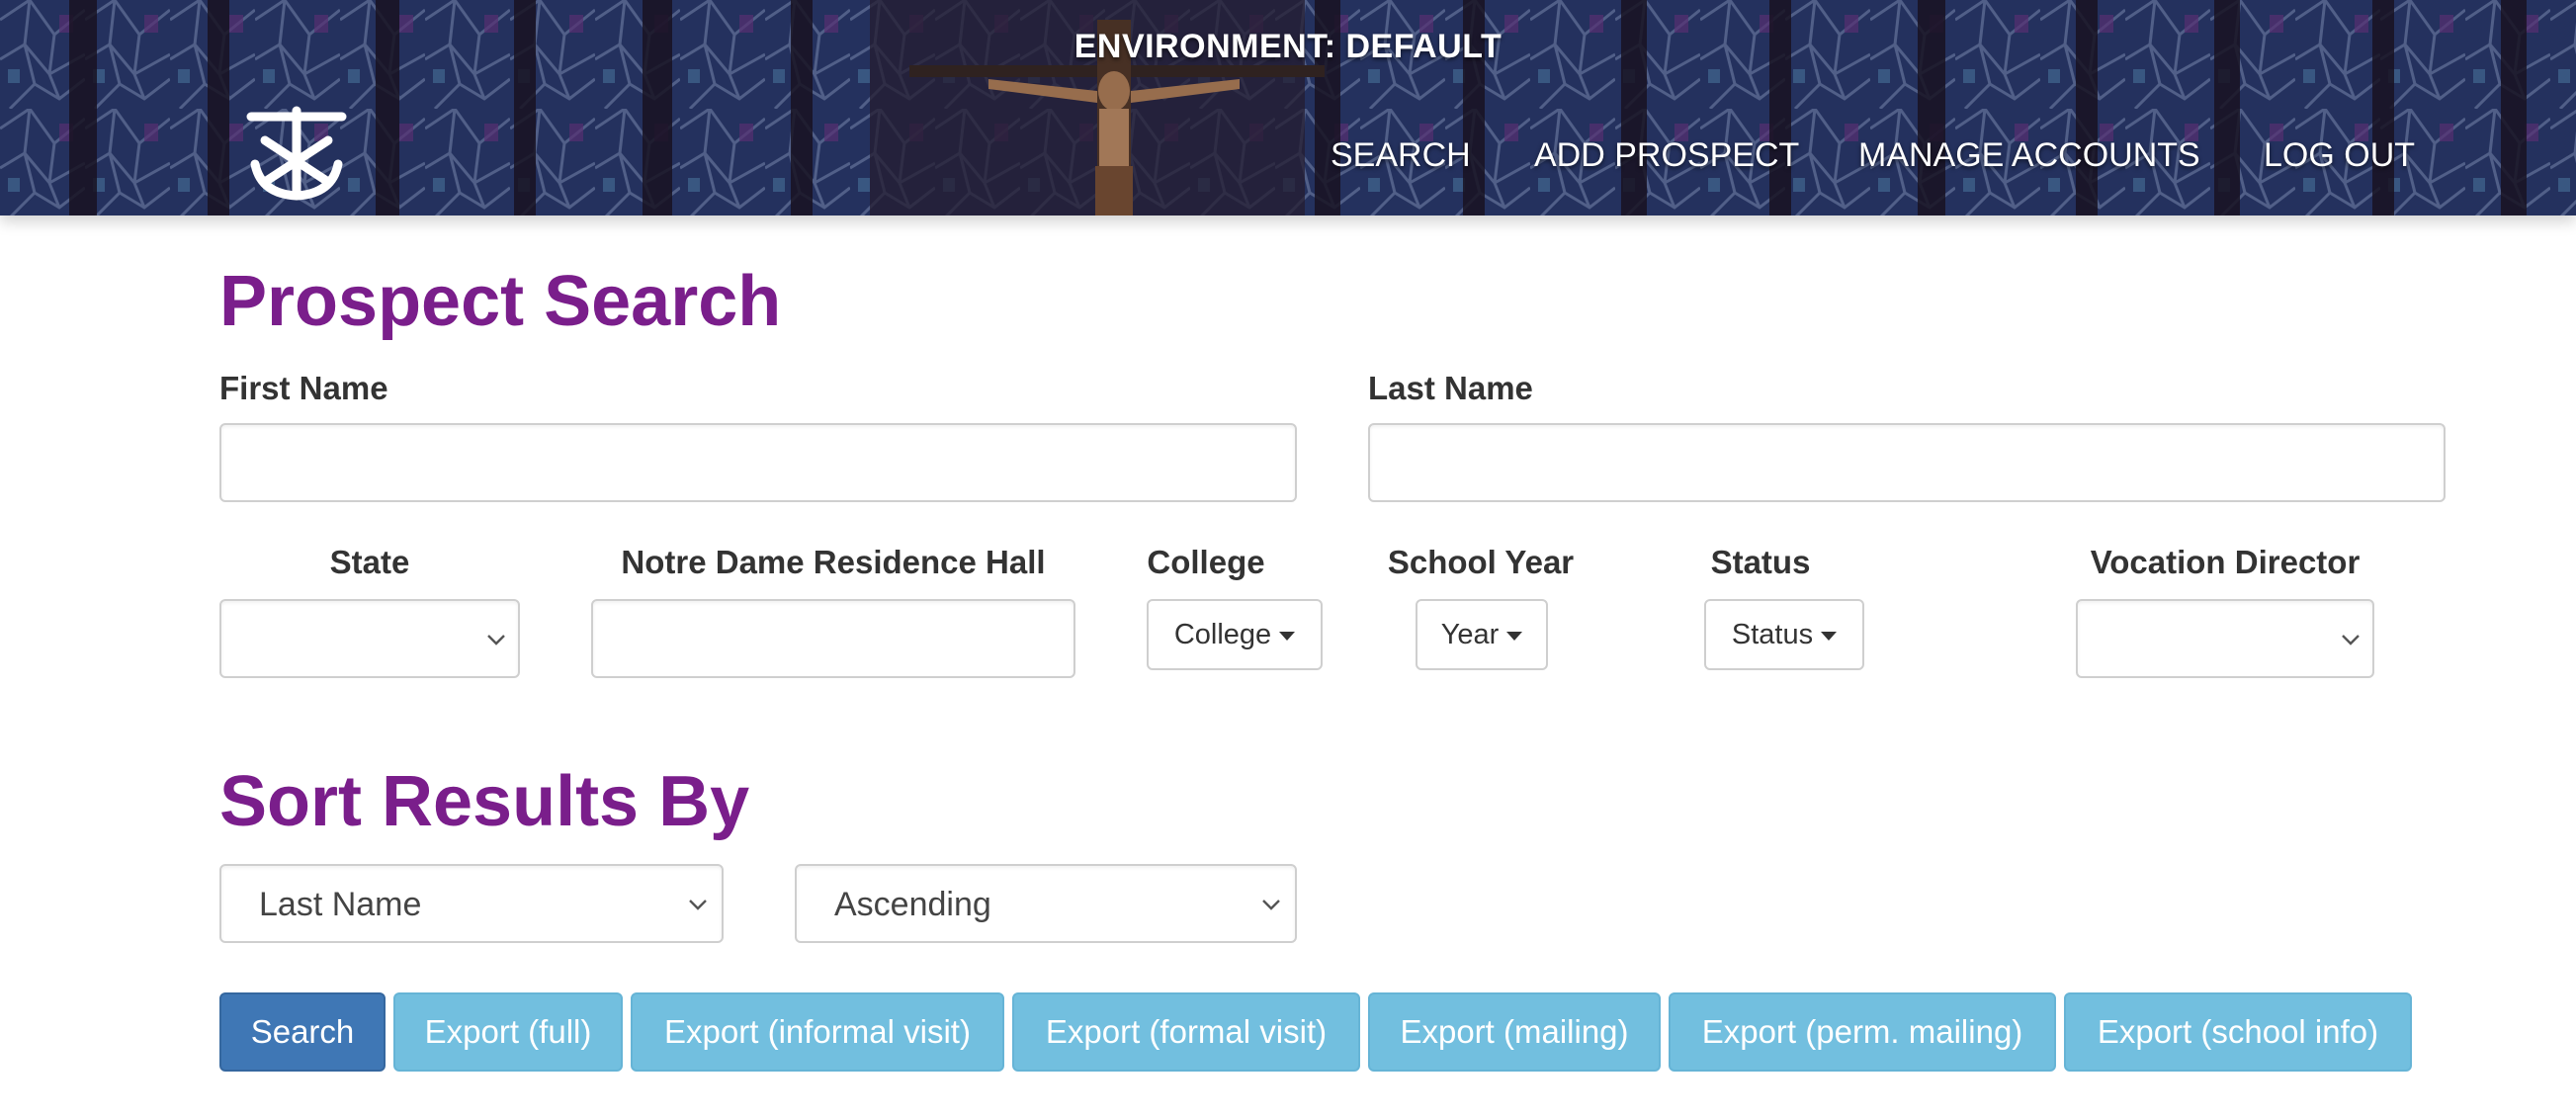  Describe the element at coordinates (471, 903) in the screenshot. I see `sort-field-select: Last Name` at that location.